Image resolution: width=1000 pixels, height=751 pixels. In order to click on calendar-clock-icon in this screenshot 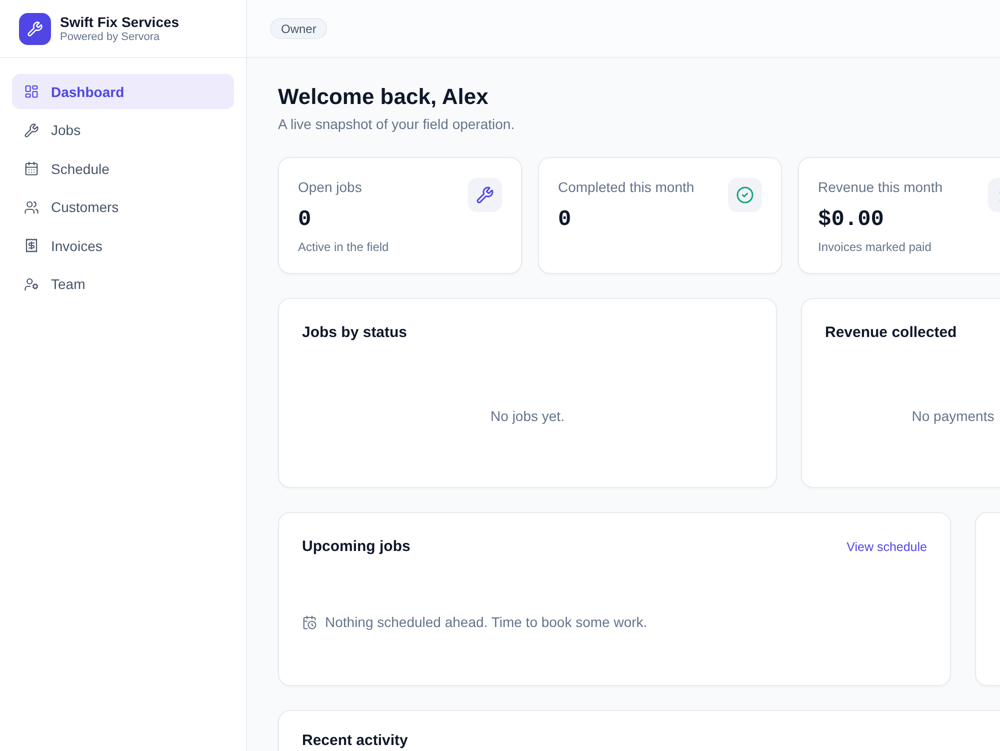, I will do `click(309, 622)`.